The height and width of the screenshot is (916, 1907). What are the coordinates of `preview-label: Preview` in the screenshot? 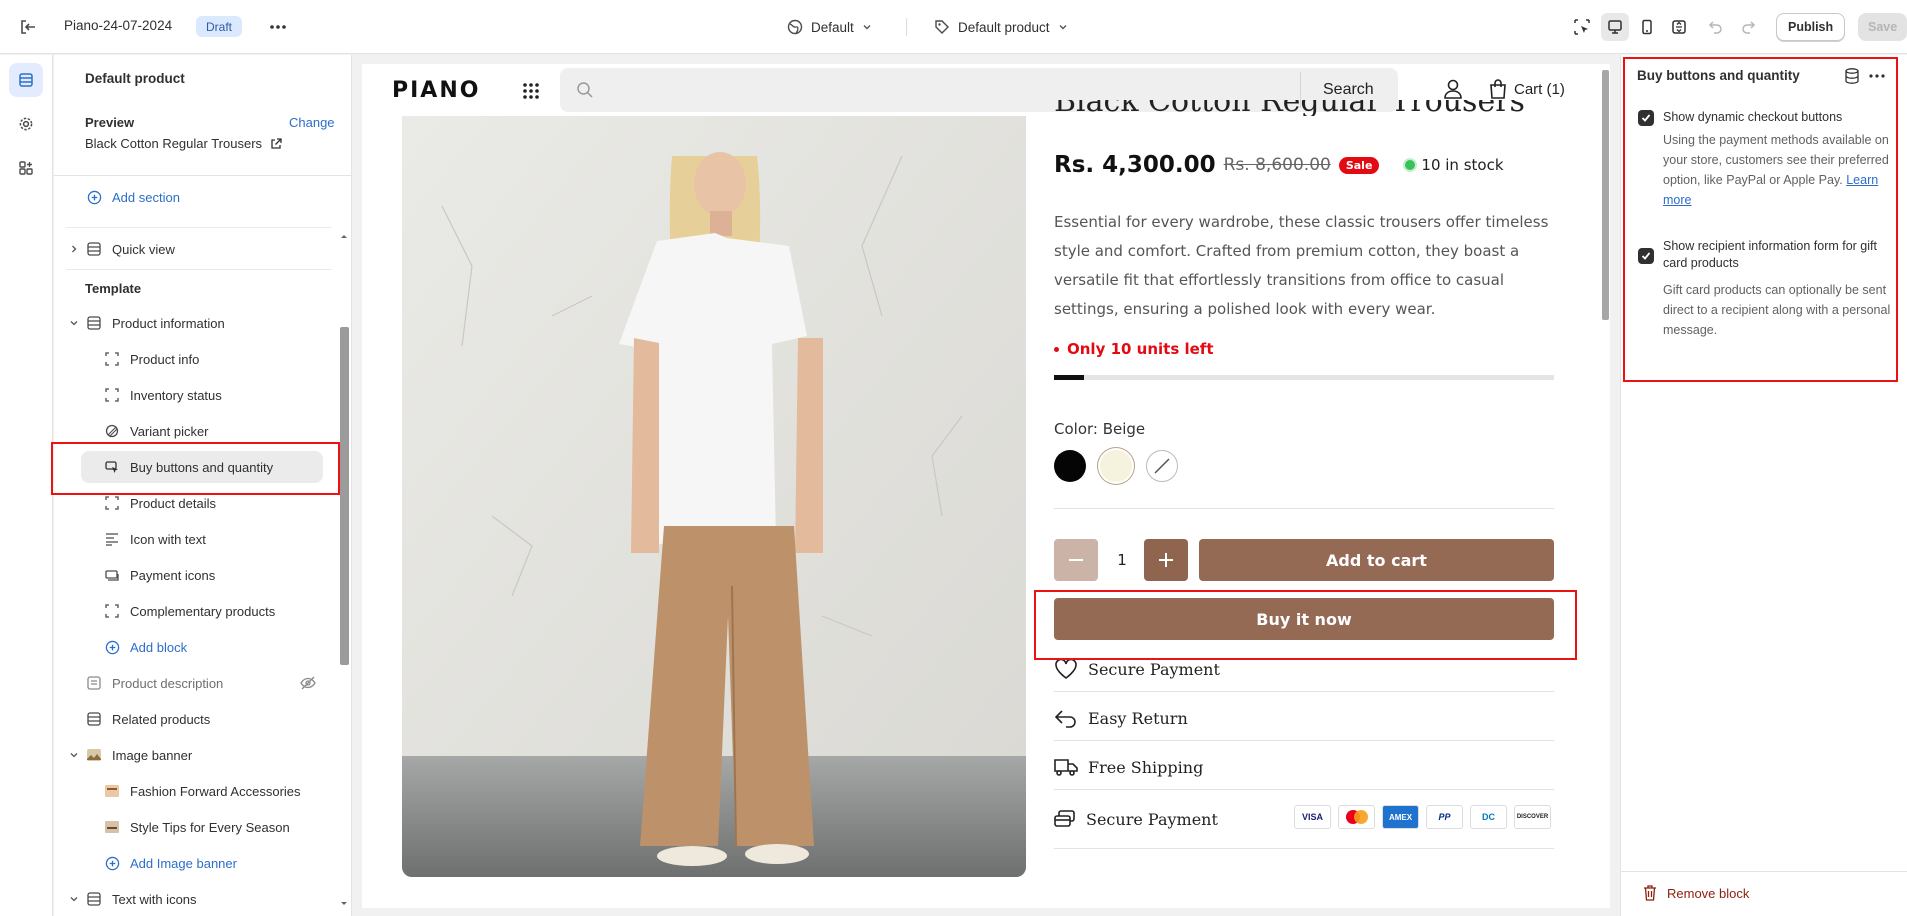 It's located at (110, 122).